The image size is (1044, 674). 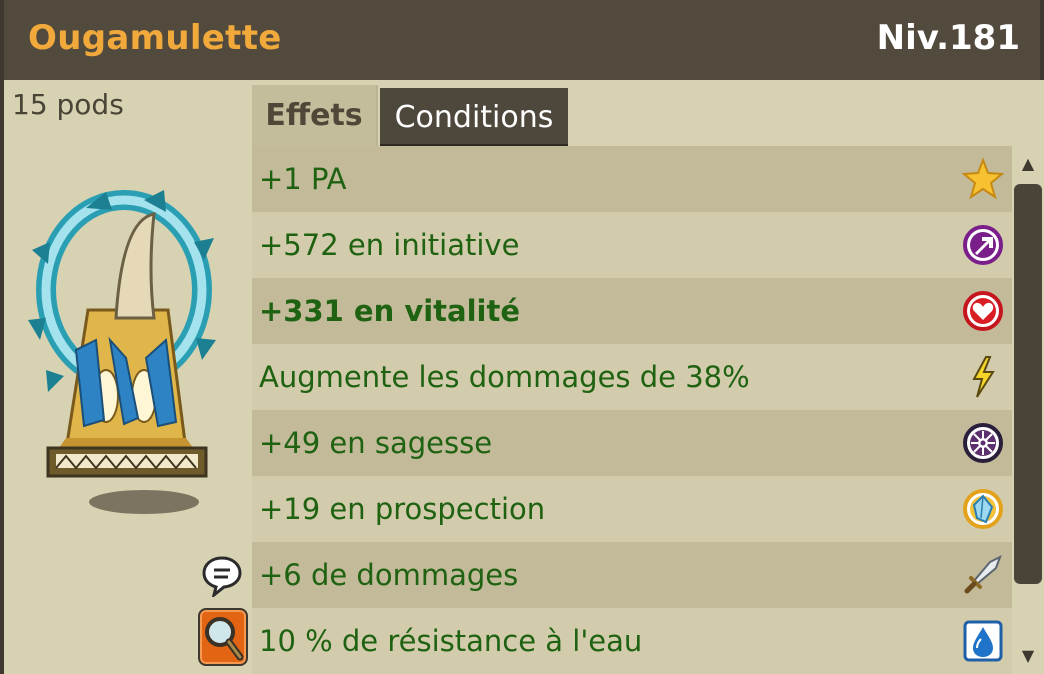 What do you see at coordinates (648, 113) in the screenshot?
I see `tab-bar: Effets Conditions` at bounding box center [648, 113].